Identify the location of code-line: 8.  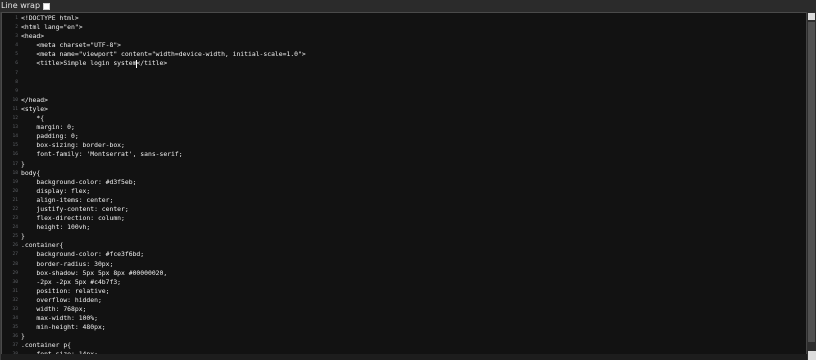
(401, 82).